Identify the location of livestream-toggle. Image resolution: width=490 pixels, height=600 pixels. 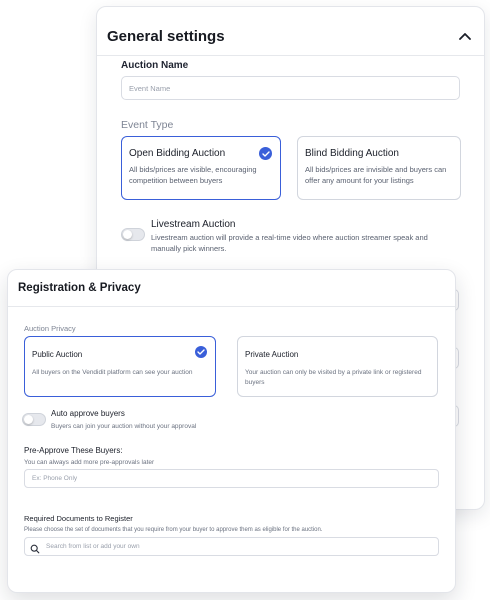
(133, 234).